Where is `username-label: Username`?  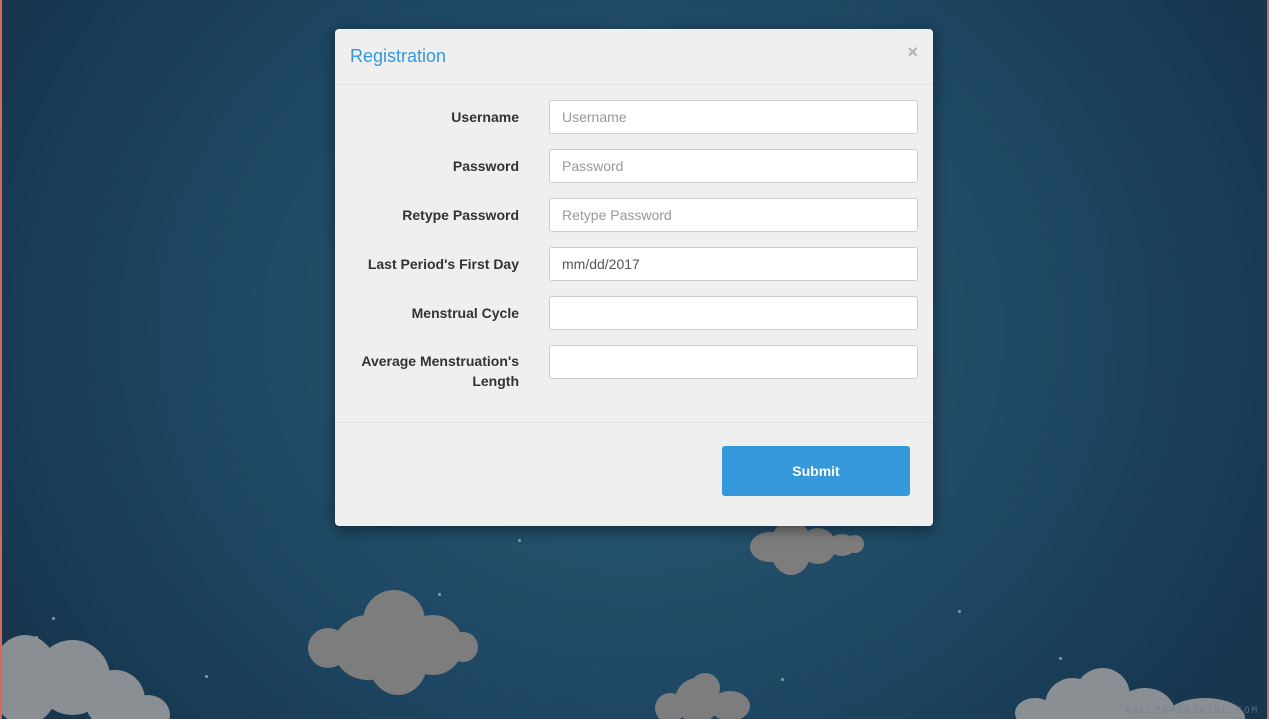 username-label: Username is located at coordinates (485, 117).